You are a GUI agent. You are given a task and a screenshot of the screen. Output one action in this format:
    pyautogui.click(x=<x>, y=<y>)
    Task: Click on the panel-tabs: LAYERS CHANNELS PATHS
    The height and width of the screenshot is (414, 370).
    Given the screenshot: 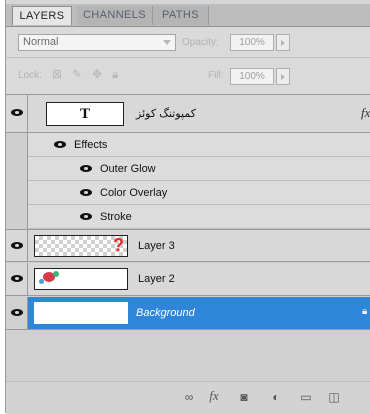 What is the action you would take?
    pyautogui.click(x=188, y=15)
    